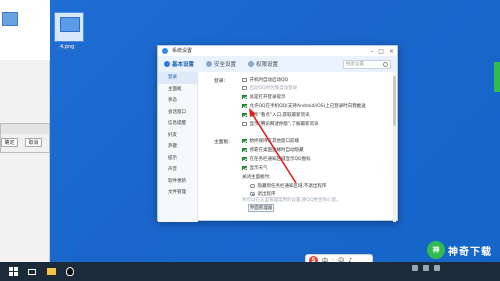 The image size is (500, 281). Describe the element at coordinates (177, 101) in the screenshot. I see `sidebar-item-status: 状态` at that location.